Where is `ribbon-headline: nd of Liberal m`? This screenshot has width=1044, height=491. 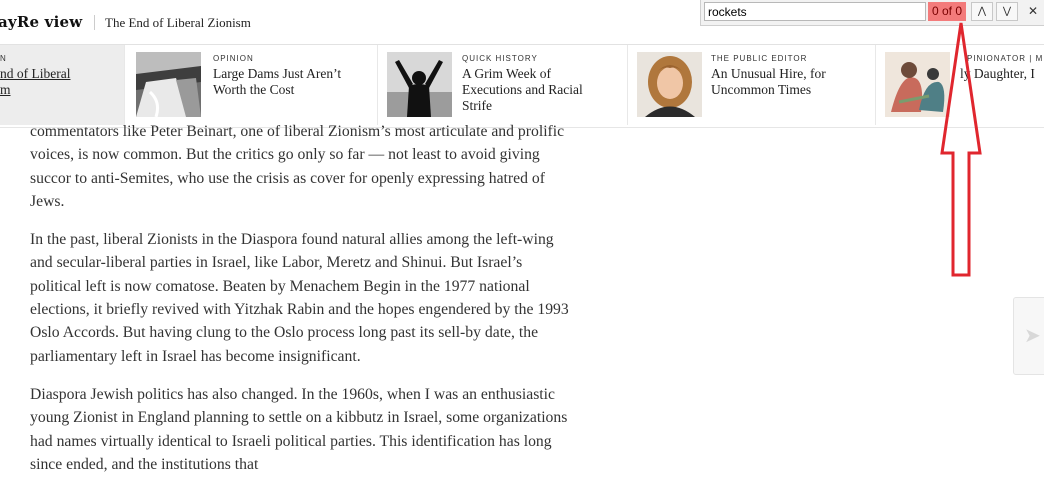 ribbon-headline: nd of Liberal m is located at coordinates (60, 82).